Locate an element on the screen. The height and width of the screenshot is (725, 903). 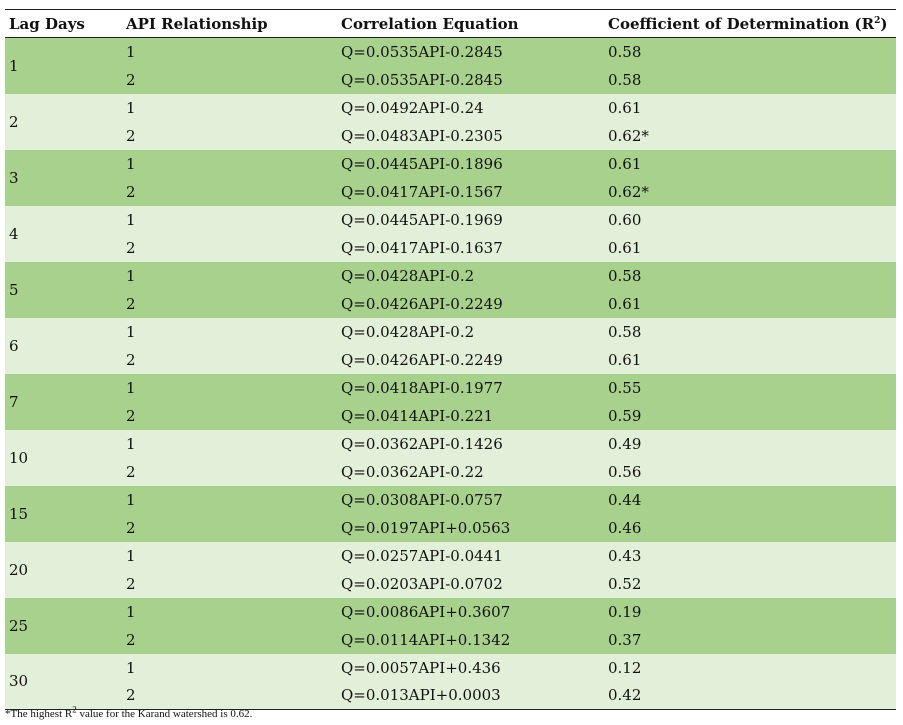
table-row: 6 1 Q=0.0428API-0.2 0.58 is located at coordinates (450, 345).